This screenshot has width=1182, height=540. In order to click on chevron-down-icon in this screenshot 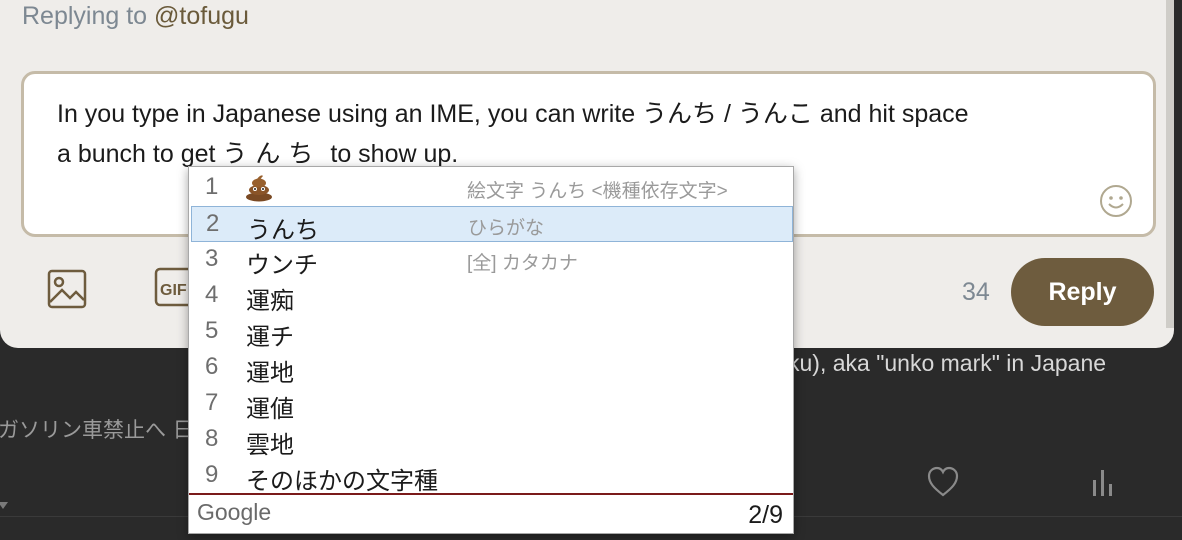, I will do `click(4, 505)`.